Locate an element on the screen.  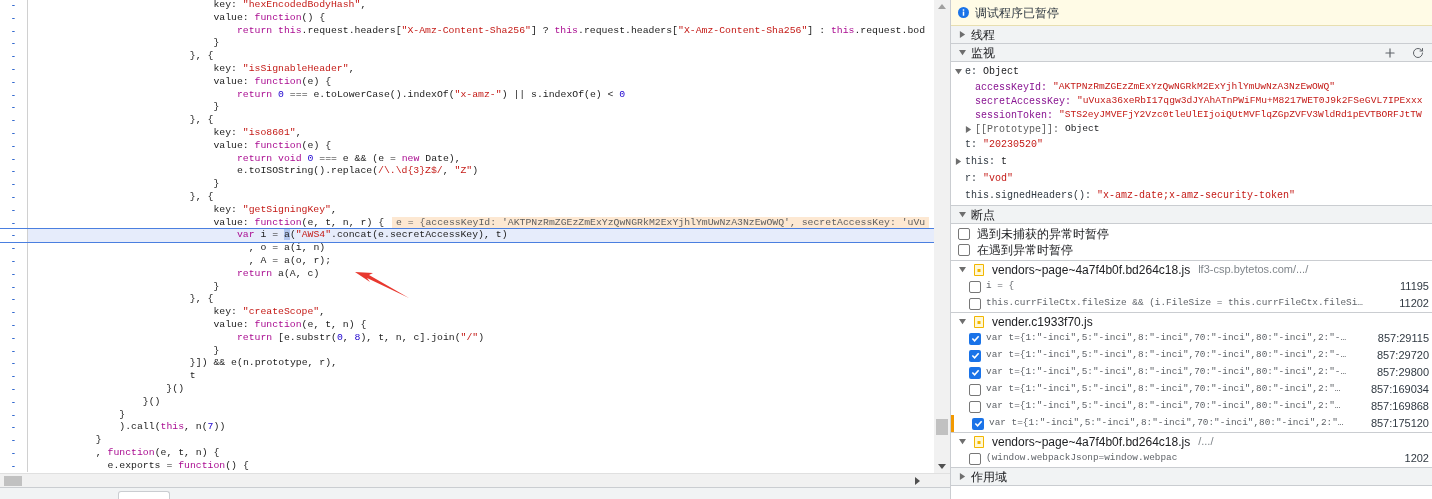
scroll-right-icon is located at coordinates (917, 480).